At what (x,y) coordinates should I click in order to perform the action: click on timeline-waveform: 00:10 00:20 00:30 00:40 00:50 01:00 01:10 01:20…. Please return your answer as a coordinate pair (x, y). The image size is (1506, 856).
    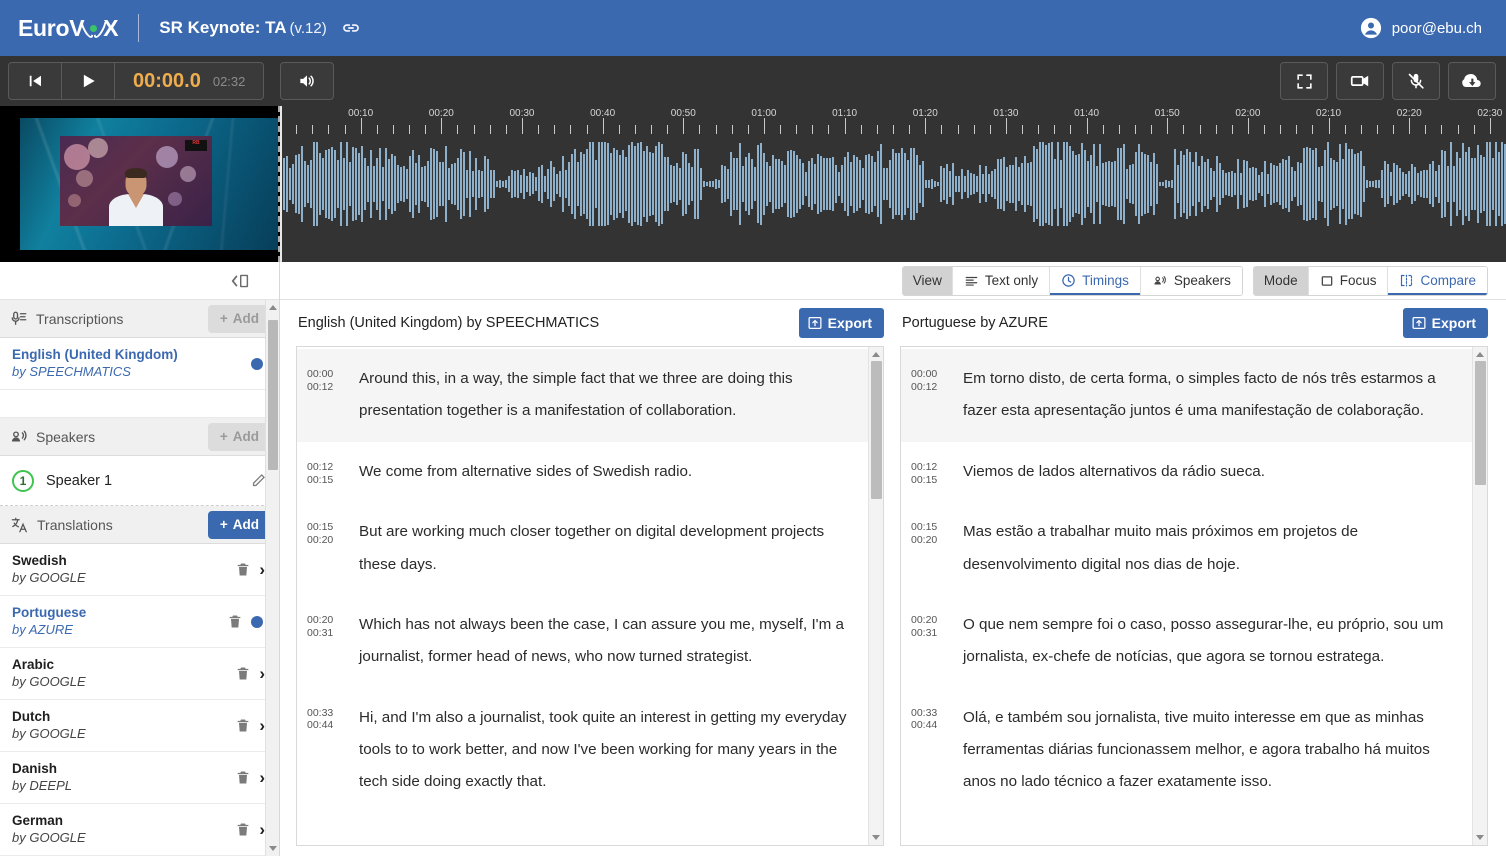
    Looking at the image, I should click on (893, 184).